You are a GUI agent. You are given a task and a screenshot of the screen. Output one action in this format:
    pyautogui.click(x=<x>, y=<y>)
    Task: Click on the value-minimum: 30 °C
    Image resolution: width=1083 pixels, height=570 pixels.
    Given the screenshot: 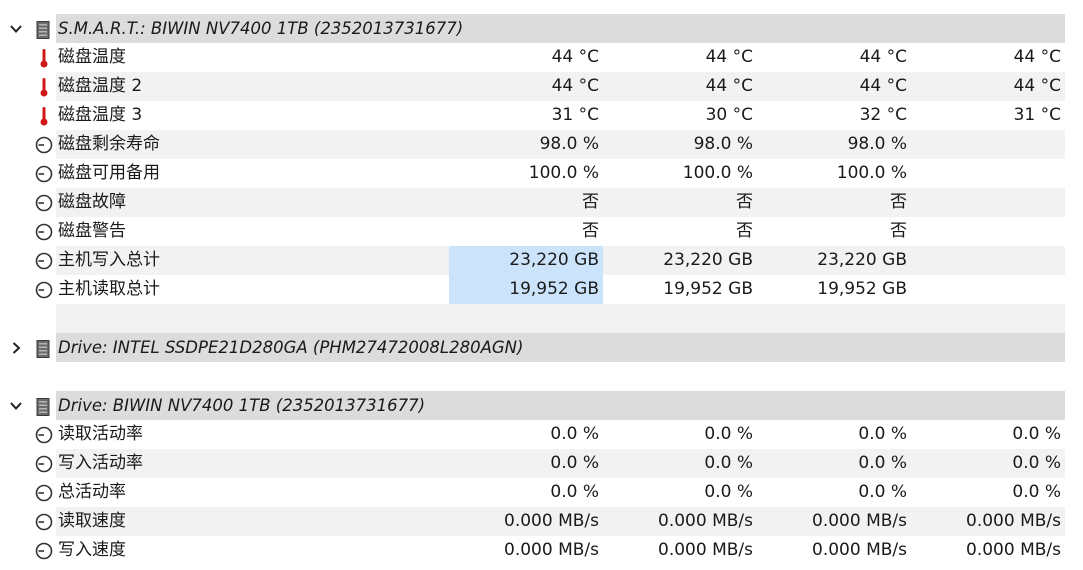 What is the action you would take?
    pyautogui.click(x=729, y=115)
    